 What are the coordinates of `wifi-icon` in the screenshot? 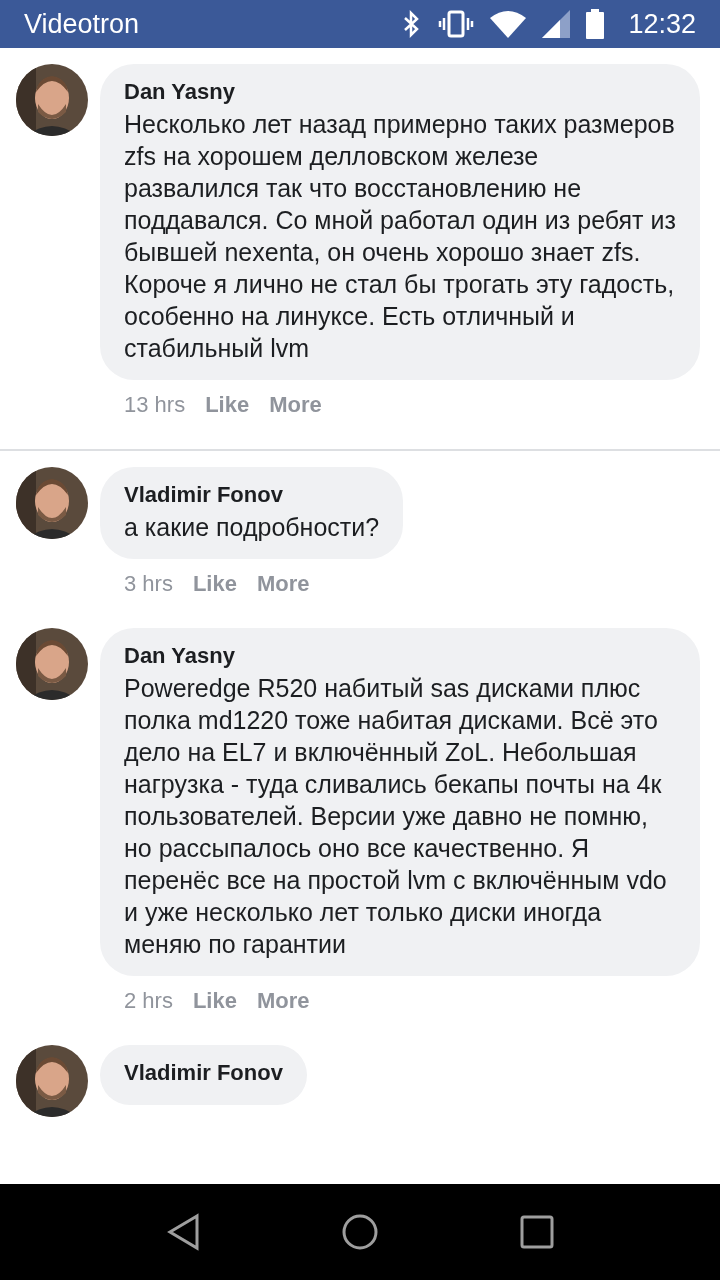 It's located at (508, 24).